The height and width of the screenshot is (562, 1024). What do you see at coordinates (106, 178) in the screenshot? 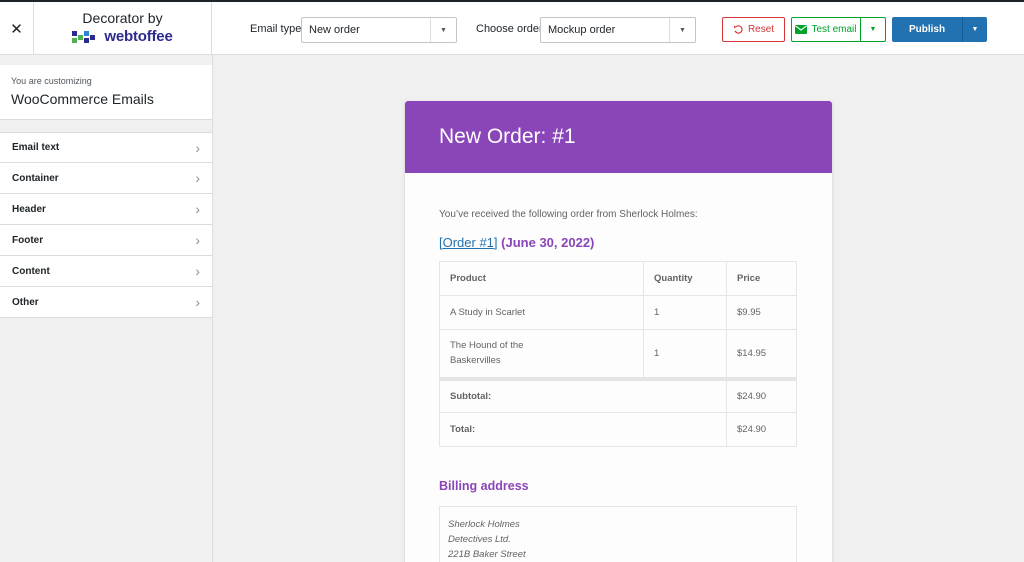
I see `sidebar-item-container: Container ›` at bounding box center [106, 178].